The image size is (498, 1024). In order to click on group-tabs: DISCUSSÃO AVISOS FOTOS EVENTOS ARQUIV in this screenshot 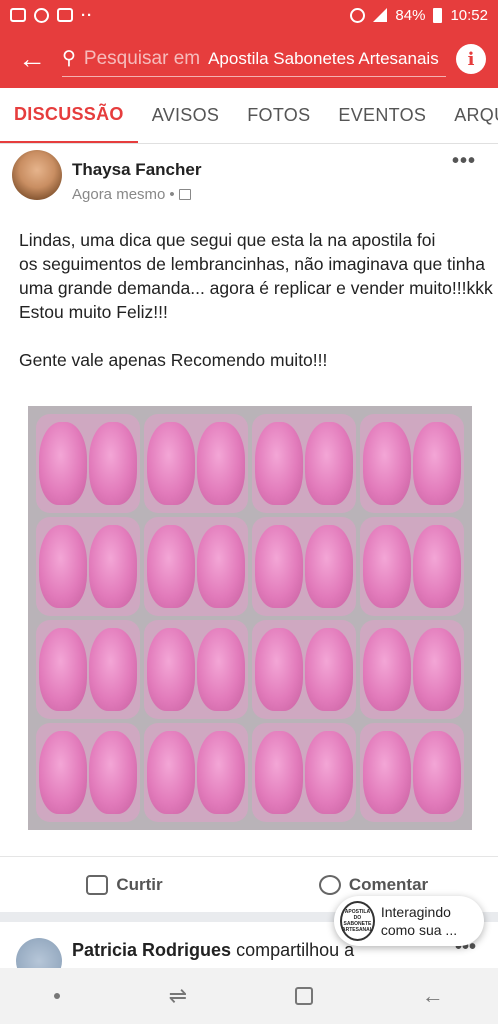, I will do `click(249, 116)`.